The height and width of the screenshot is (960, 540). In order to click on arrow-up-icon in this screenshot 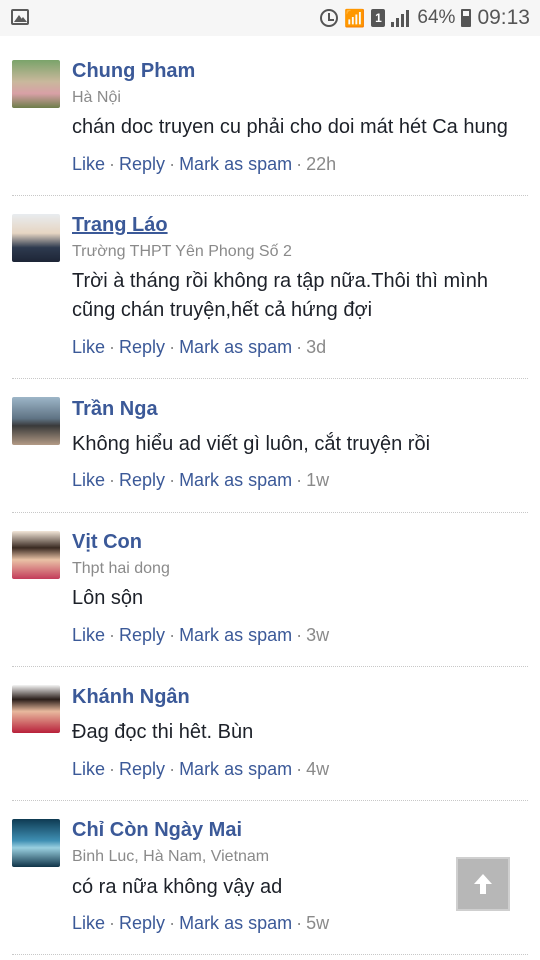, I will do `click(483, 884)`.